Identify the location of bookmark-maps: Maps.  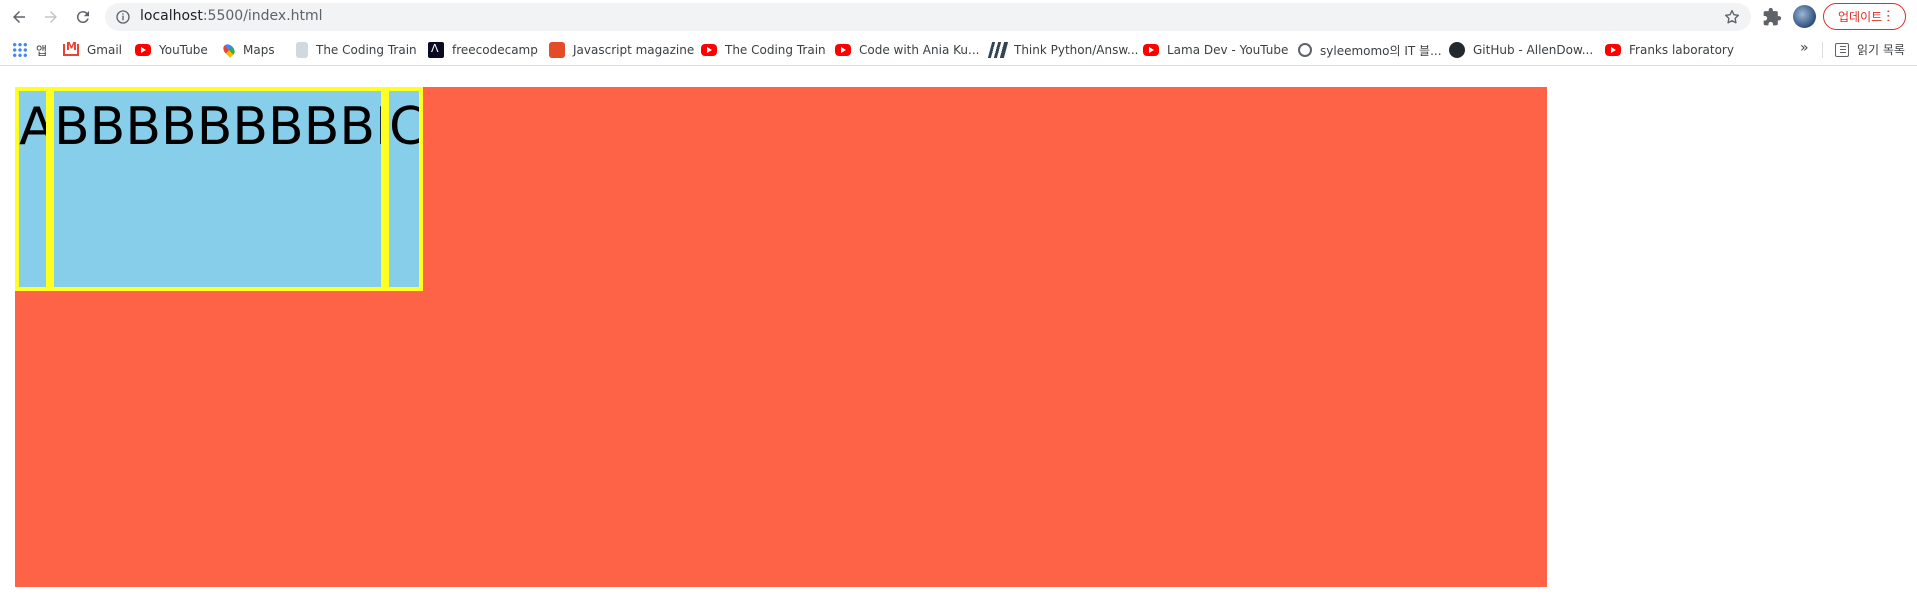
(248, 50).